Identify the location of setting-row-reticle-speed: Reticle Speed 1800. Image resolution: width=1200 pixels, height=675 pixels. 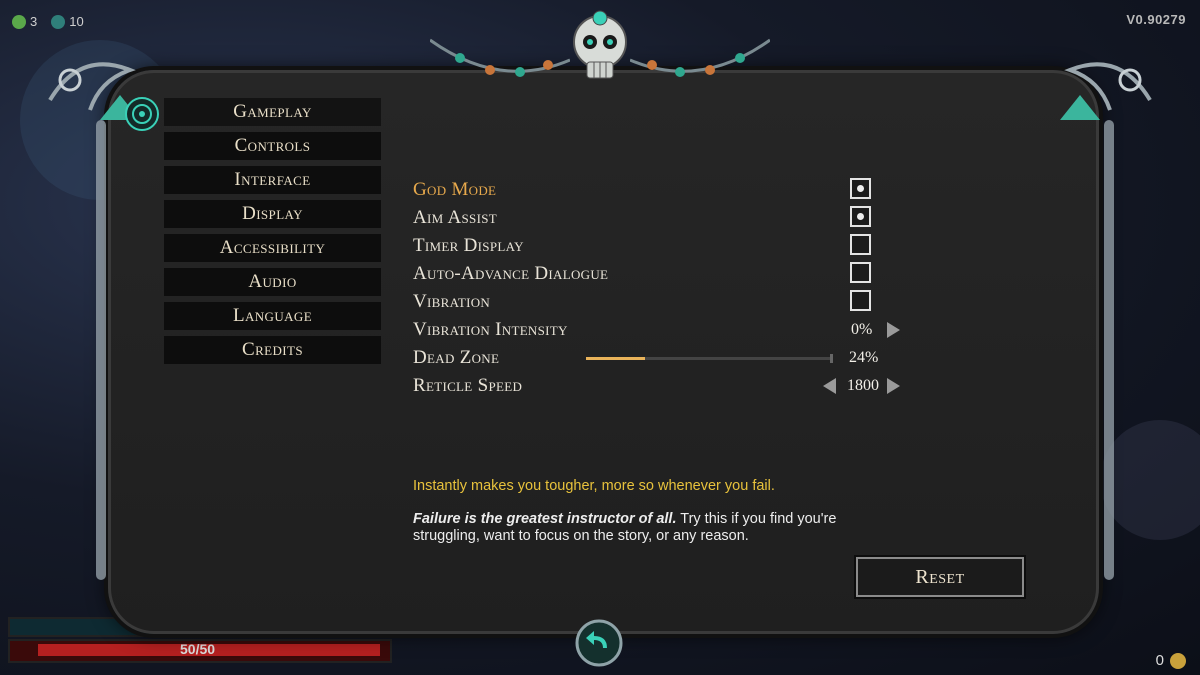
(663, 386).